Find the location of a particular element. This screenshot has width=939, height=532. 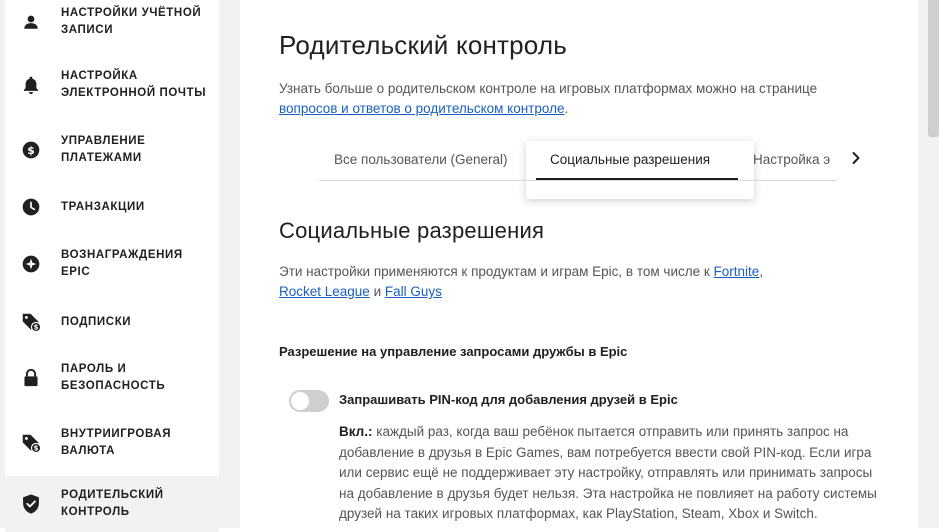

toggle-knob is located at coordinates (300, 401).